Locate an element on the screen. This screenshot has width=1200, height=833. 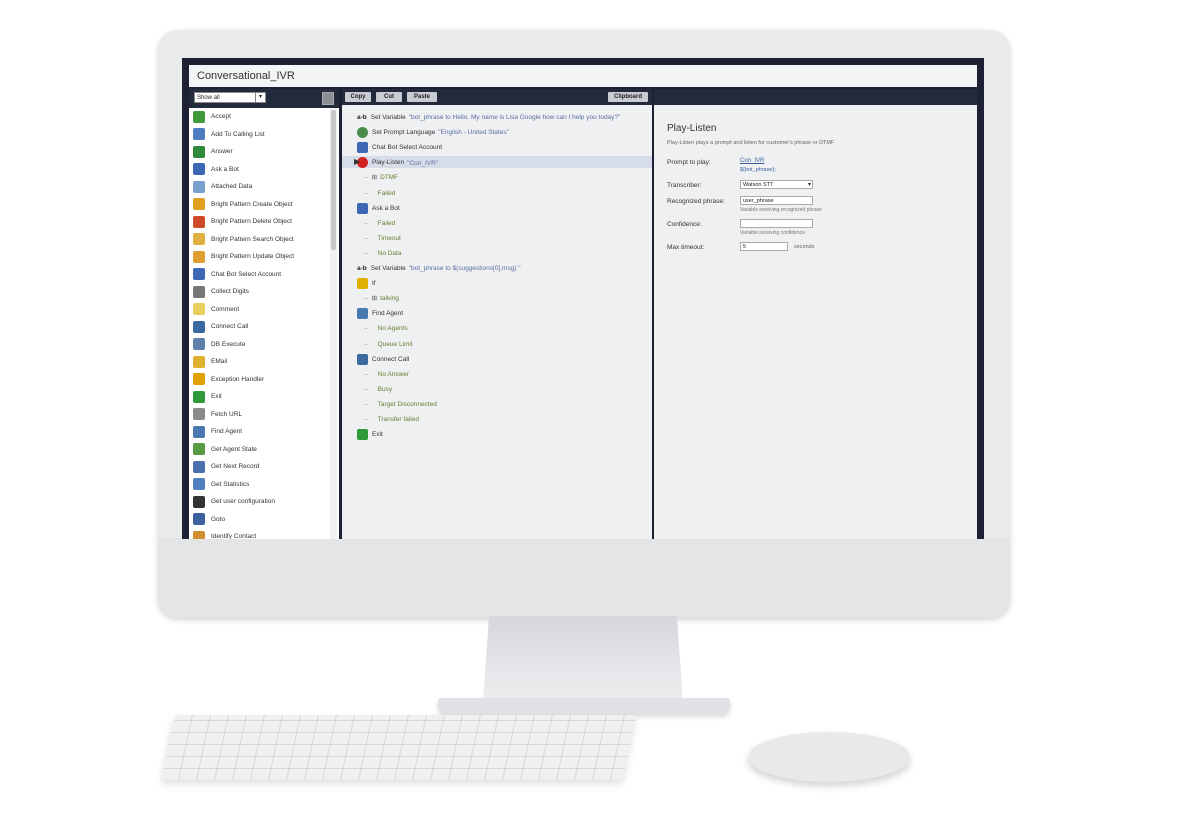
palette-item: Answer is located at coordinates (264, 152).